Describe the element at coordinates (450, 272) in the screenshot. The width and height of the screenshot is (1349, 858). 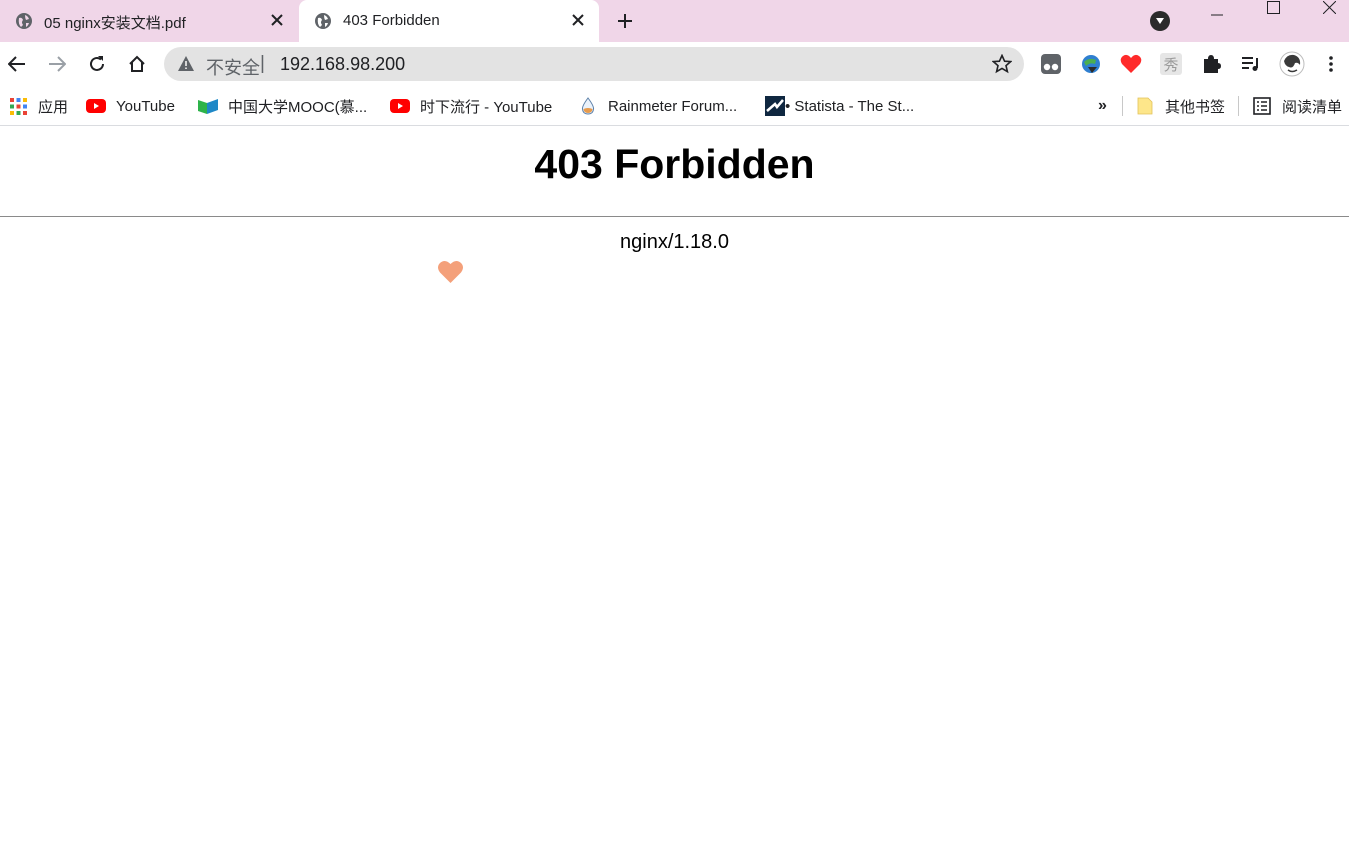
I see `heart-icon` at that location.